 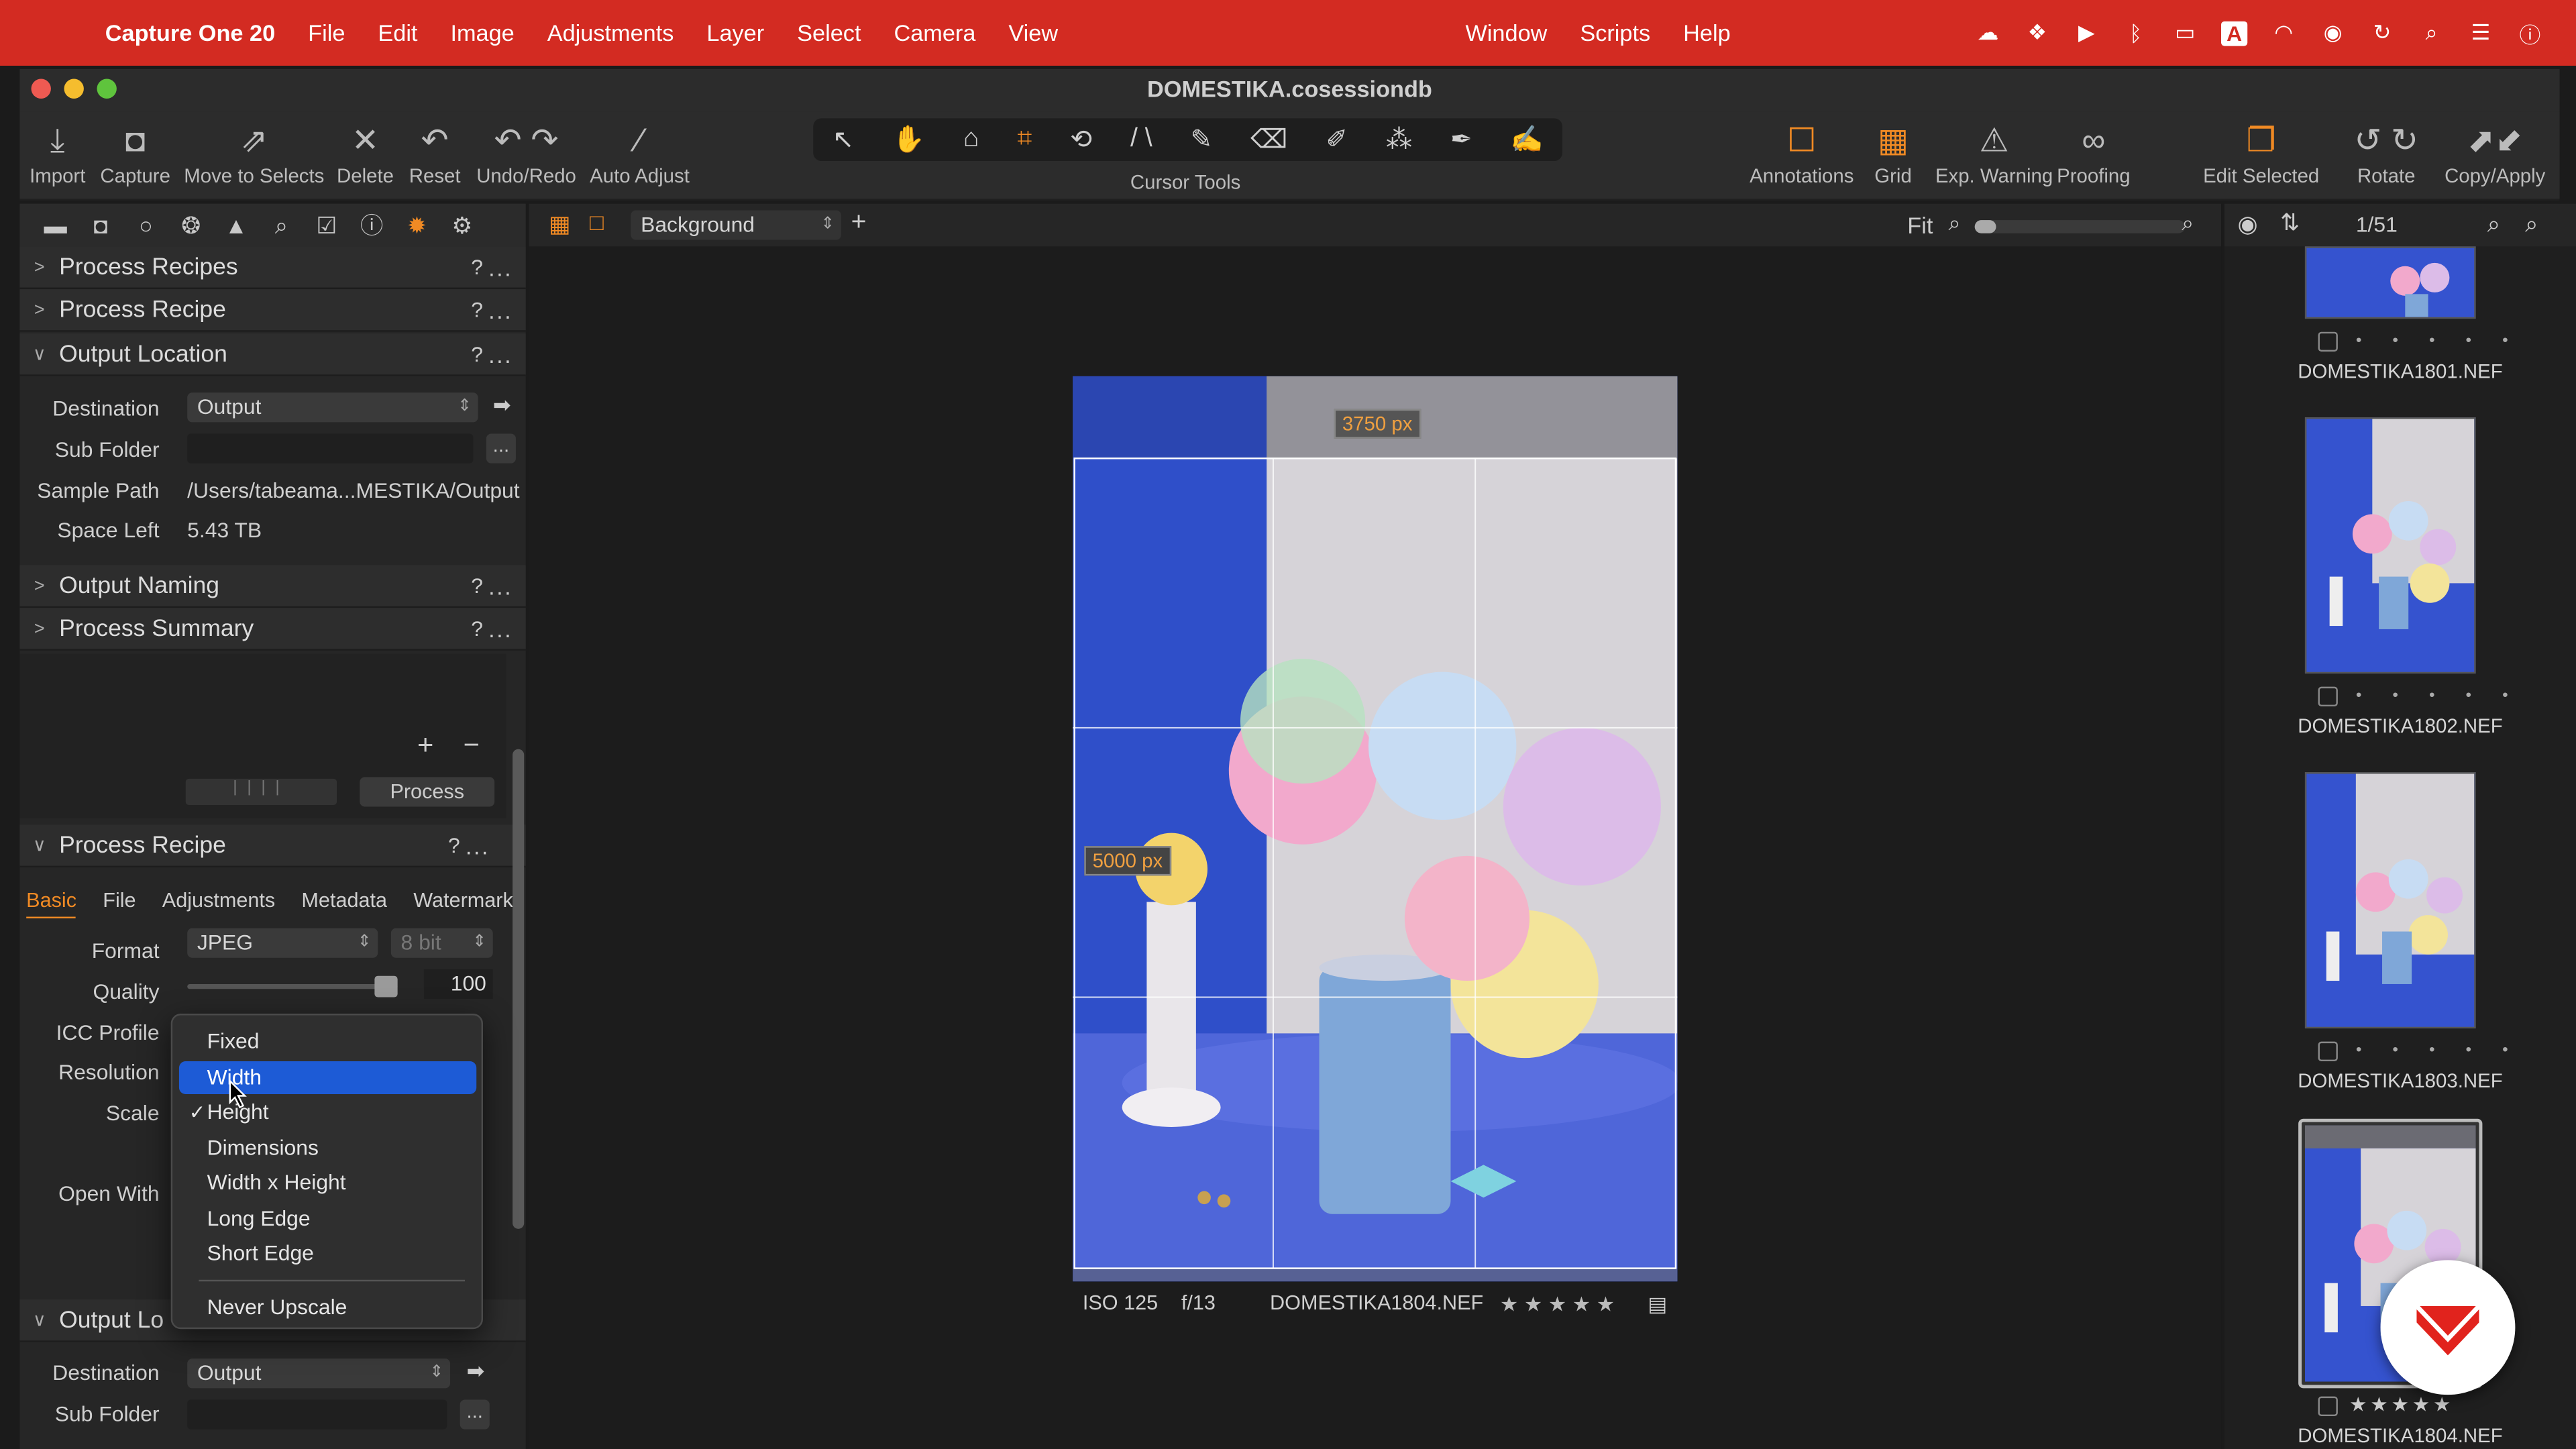 What do you see at coordinates (736, 225) in the screenshot?
I see `background-select: Background ⇕` at bounding box center [736, 225].